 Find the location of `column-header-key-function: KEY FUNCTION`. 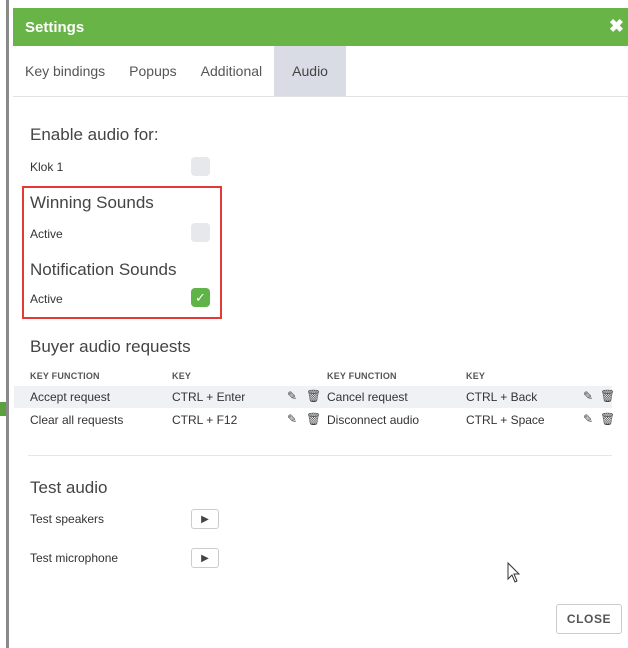

column-header-key-function: KEY FUNCTION is located at coordinates (65, 376).